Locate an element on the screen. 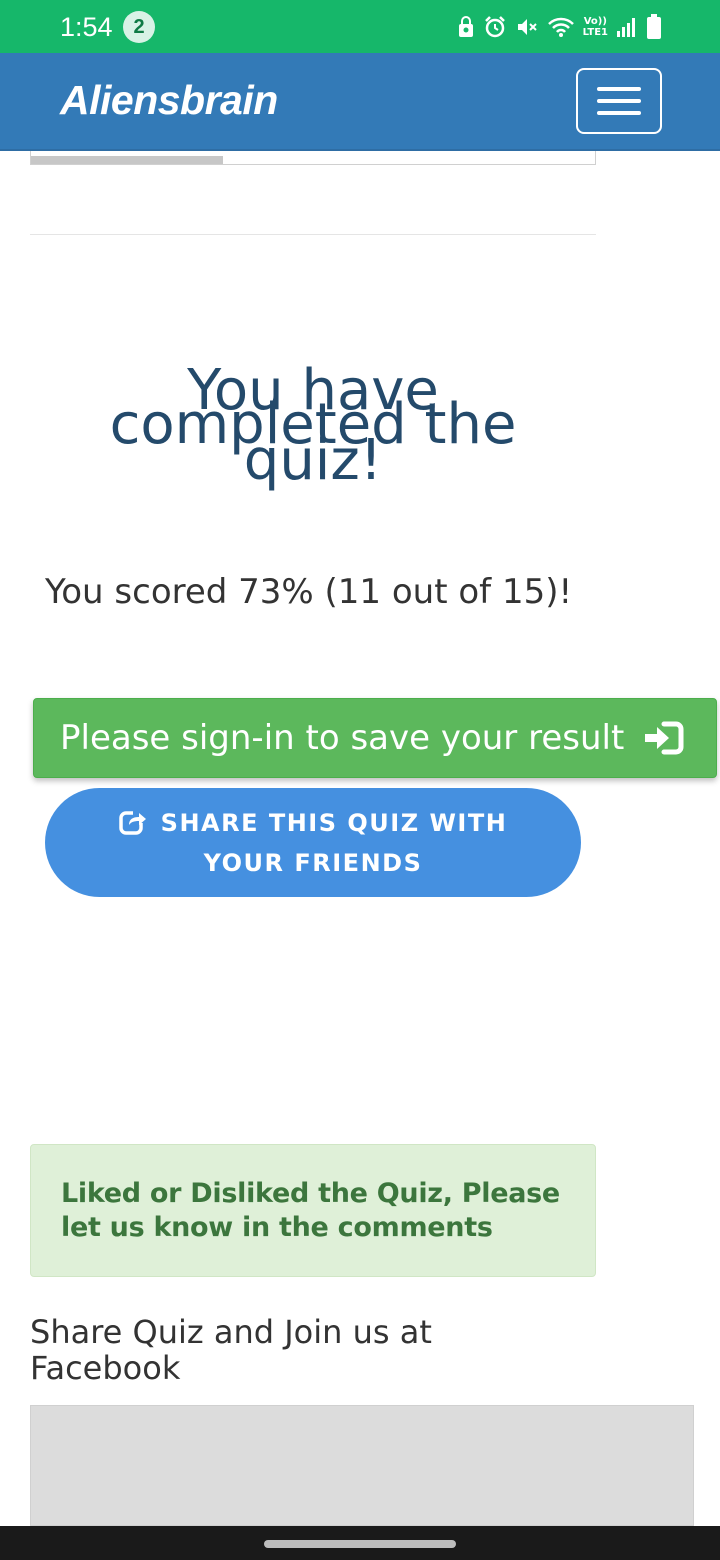 The width and height of the screenshot is (720, 1560). wifi-icon is located at coordinates (561, 27).